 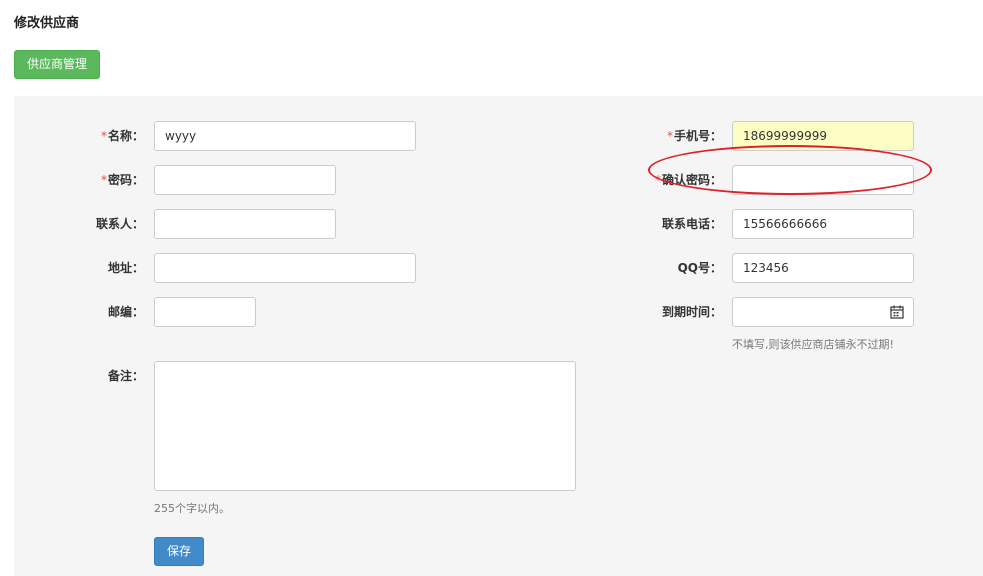 What do you see at coordinates (813, 344) in the screenshot?
I see `expire-help-text: 不填写,则该供应商店铺永不过期!` at bounding box center [813, 344].